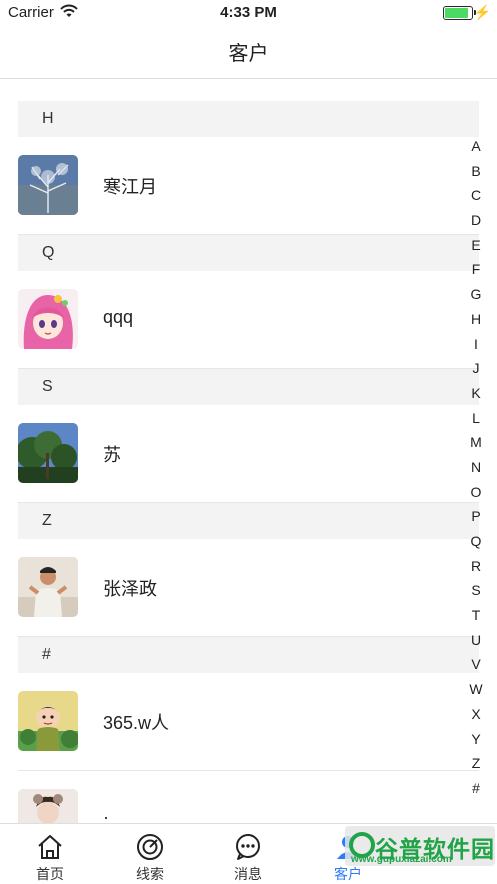 The height and width of the screenshot is (884, 497). I want to click on avatar-anime-girl, so click(48, 319).